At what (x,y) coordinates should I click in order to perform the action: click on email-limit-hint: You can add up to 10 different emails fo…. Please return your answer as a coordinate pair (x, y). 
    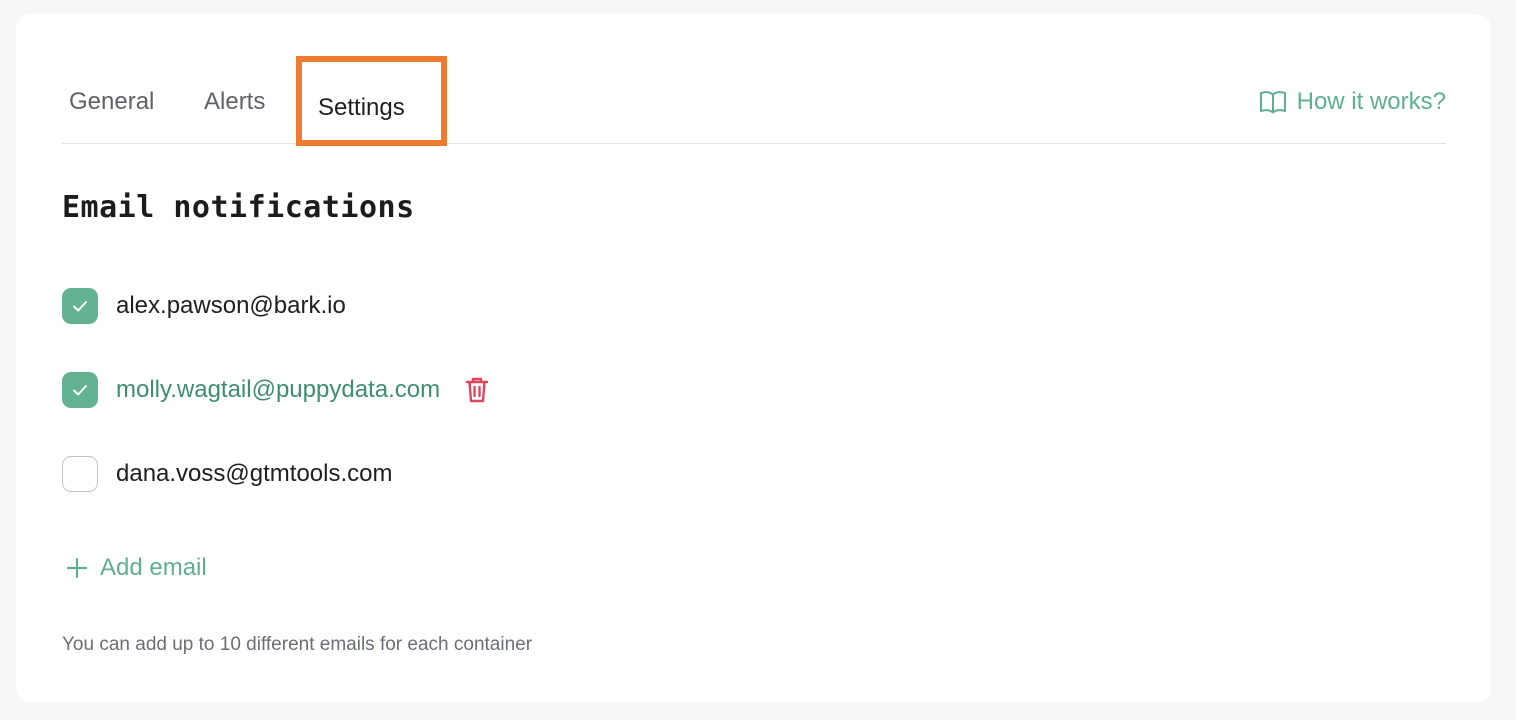
    Looking at the image, I should click on (297, 644).